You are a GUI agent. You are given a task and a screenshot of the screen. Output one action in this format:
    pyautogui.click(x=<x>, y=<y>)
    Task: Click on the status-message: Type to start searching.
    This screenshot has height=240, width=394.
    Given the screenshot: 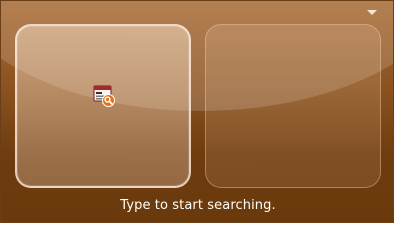 What is the action you would take?
    pyautogui.click(x=198, y=205)
    